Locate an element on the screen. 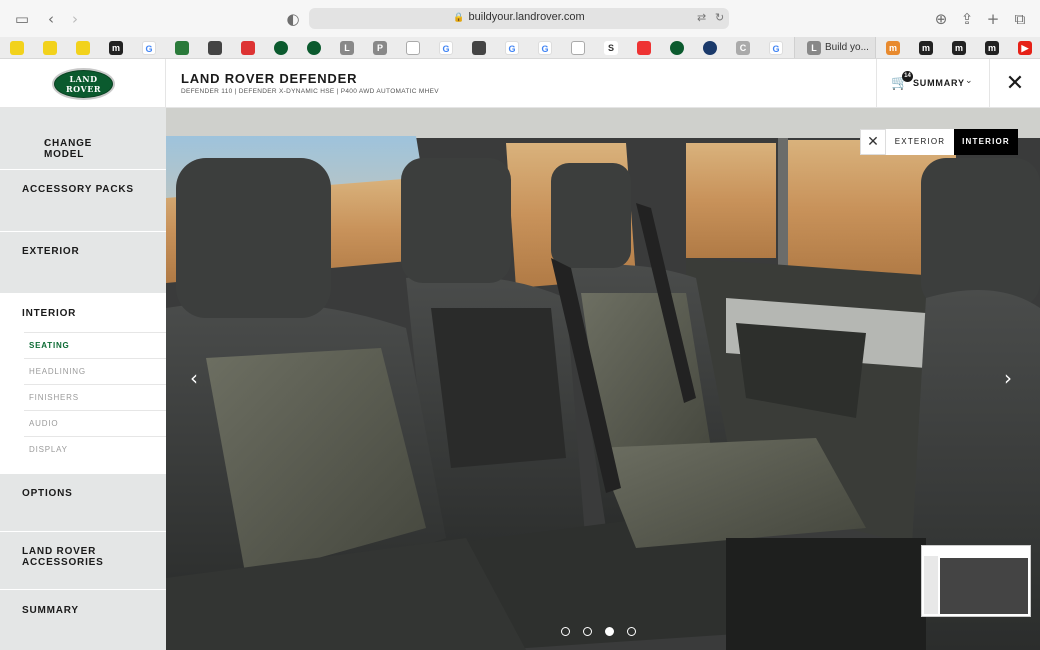 Image resolution: width=1040 pixels, height=650 pixels. sub-nav-display: DISPLAY is located at coordinates (95, 449).